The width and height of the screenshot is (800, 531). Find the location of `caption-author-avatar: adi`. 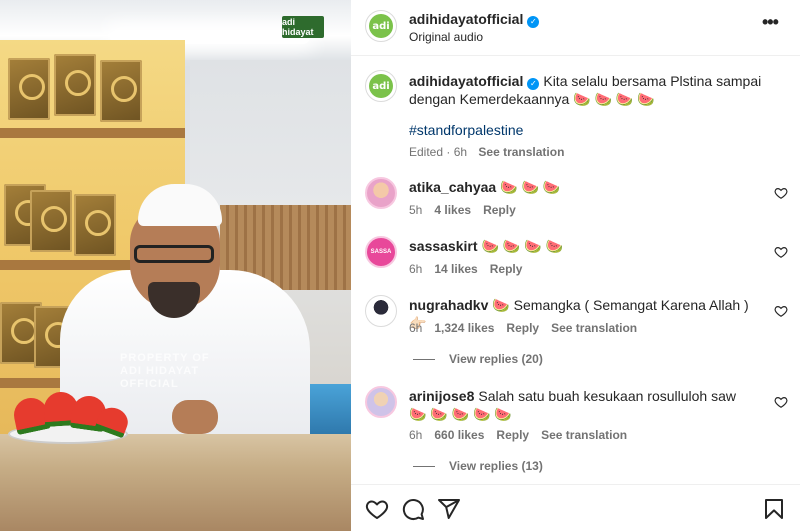

caption-author-avatar: adi is located at coordinates (381, 86).